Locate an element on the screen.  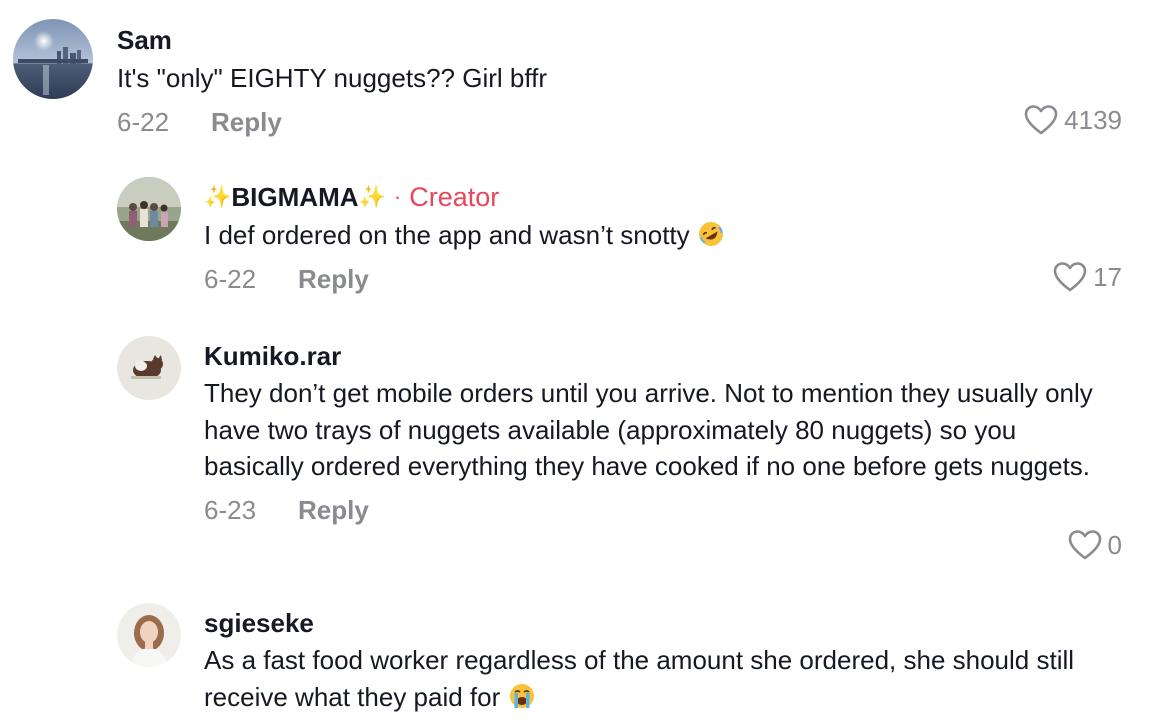
username: ✨ BIGMAMA ✨ · Creator is located at coordinates (663, 197).